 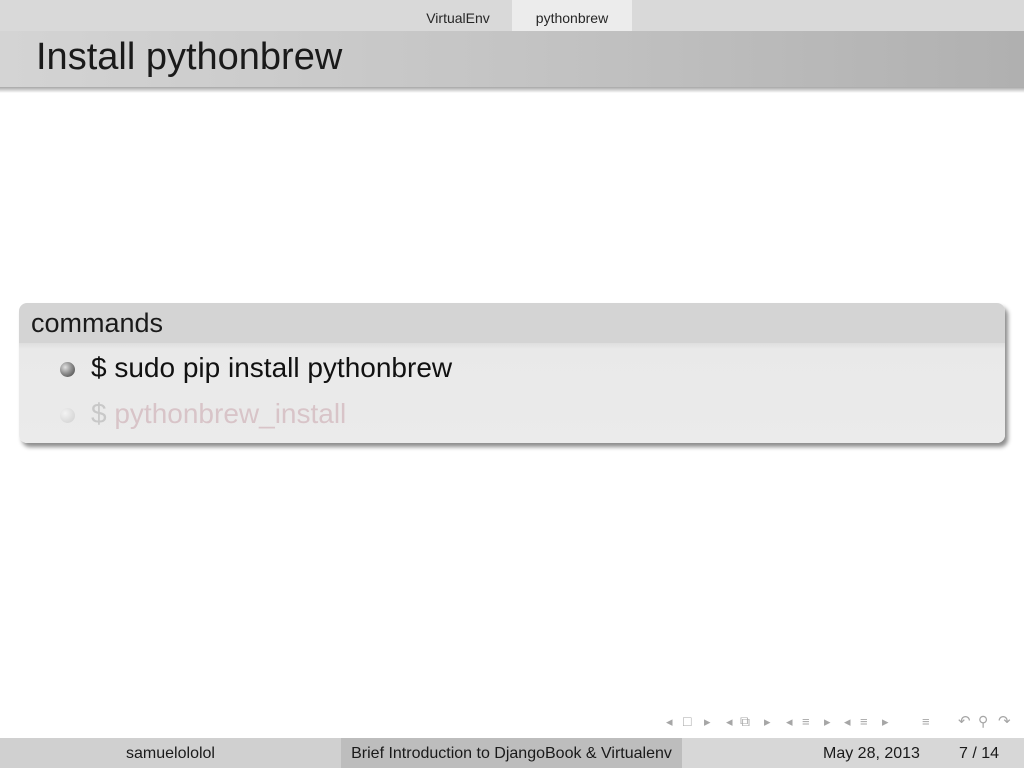 I want to click on align-icon: ≡, so click(x=926, y=721).